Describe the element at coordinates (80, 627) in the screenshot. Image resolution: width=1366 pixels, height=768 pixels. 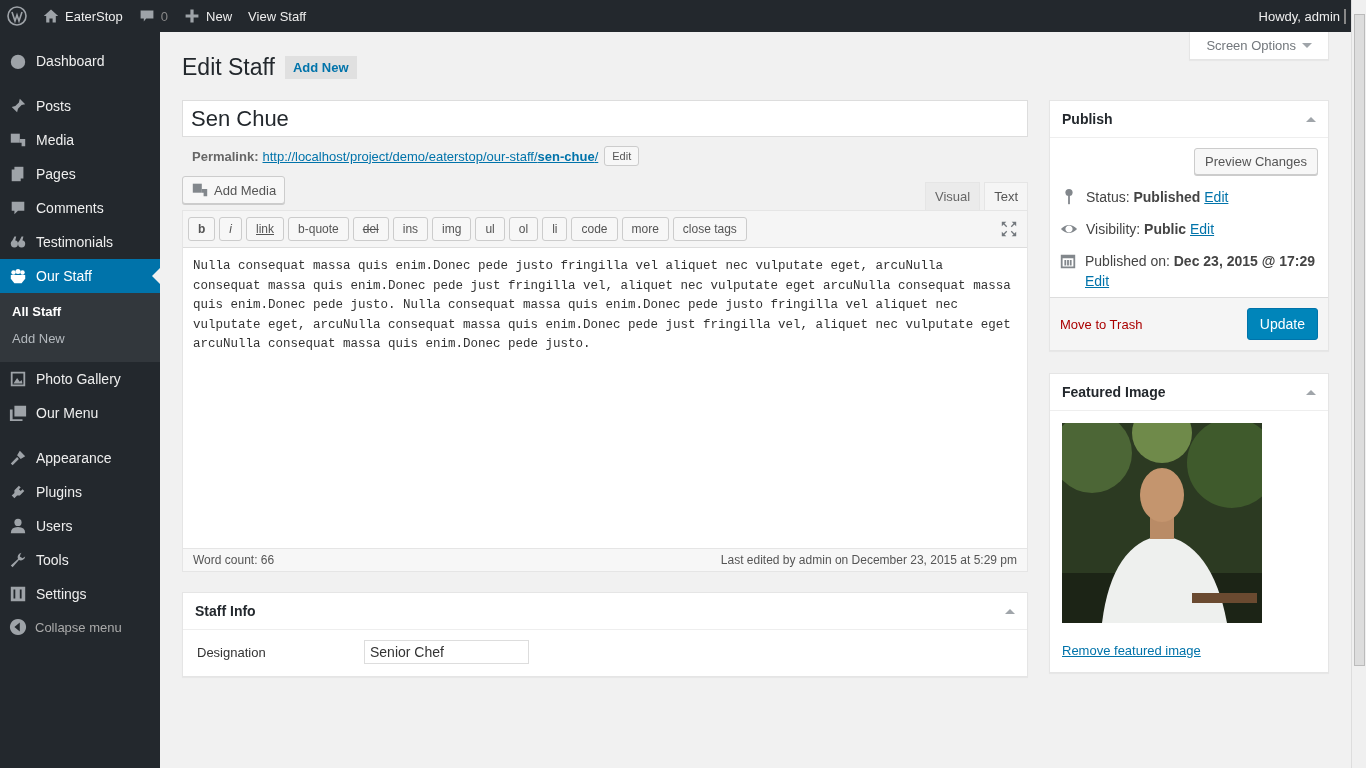
I see `collapse-menu-button: Collapse menu` at that location.